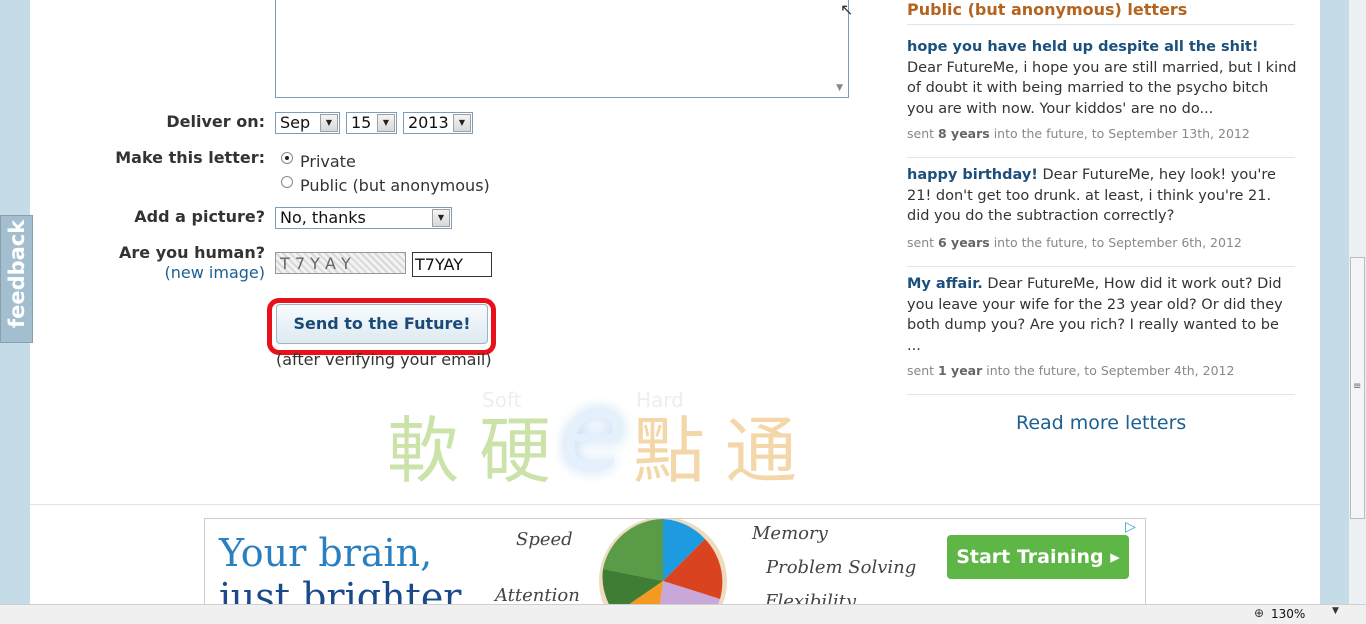 This screenshot has width=1366, height=624. Describe the element at coordinates (315, 263) in the screenshot. I see `captcha-image-text: T 7 Y A Y` at that location.